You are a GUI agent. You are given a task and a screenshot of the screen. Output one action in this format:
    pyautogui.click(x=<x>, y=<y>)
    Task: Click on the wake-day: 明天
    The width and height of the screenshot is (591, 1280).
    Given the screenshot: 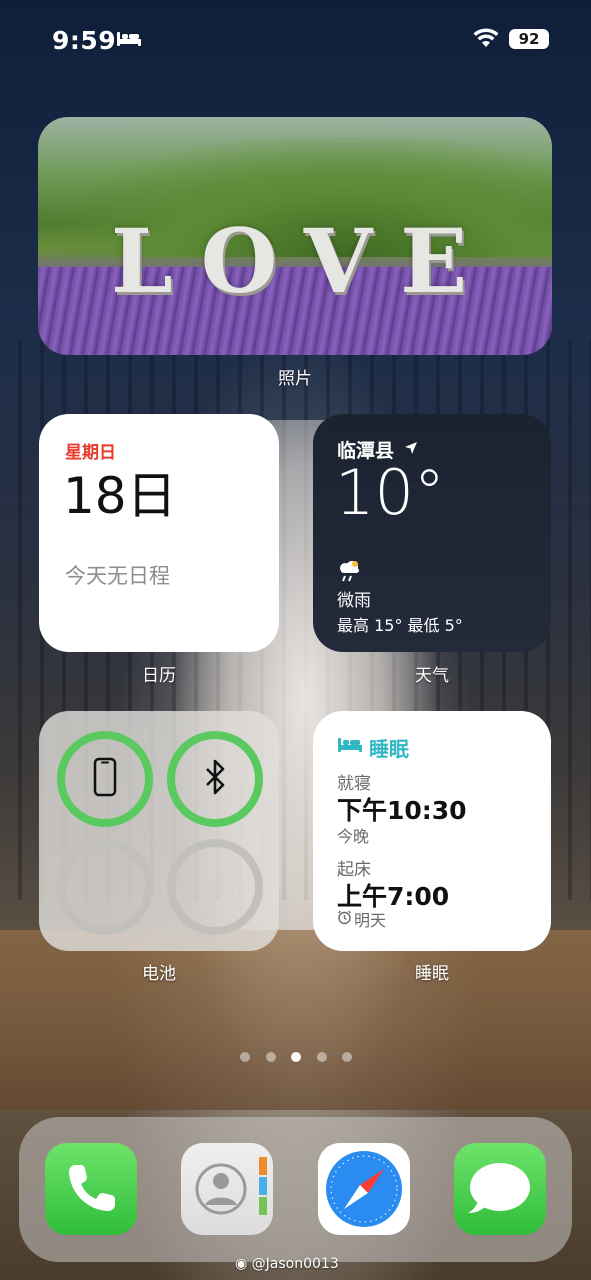 What is the action you would take?
    pyautogui.click(x=370, y=920)
    